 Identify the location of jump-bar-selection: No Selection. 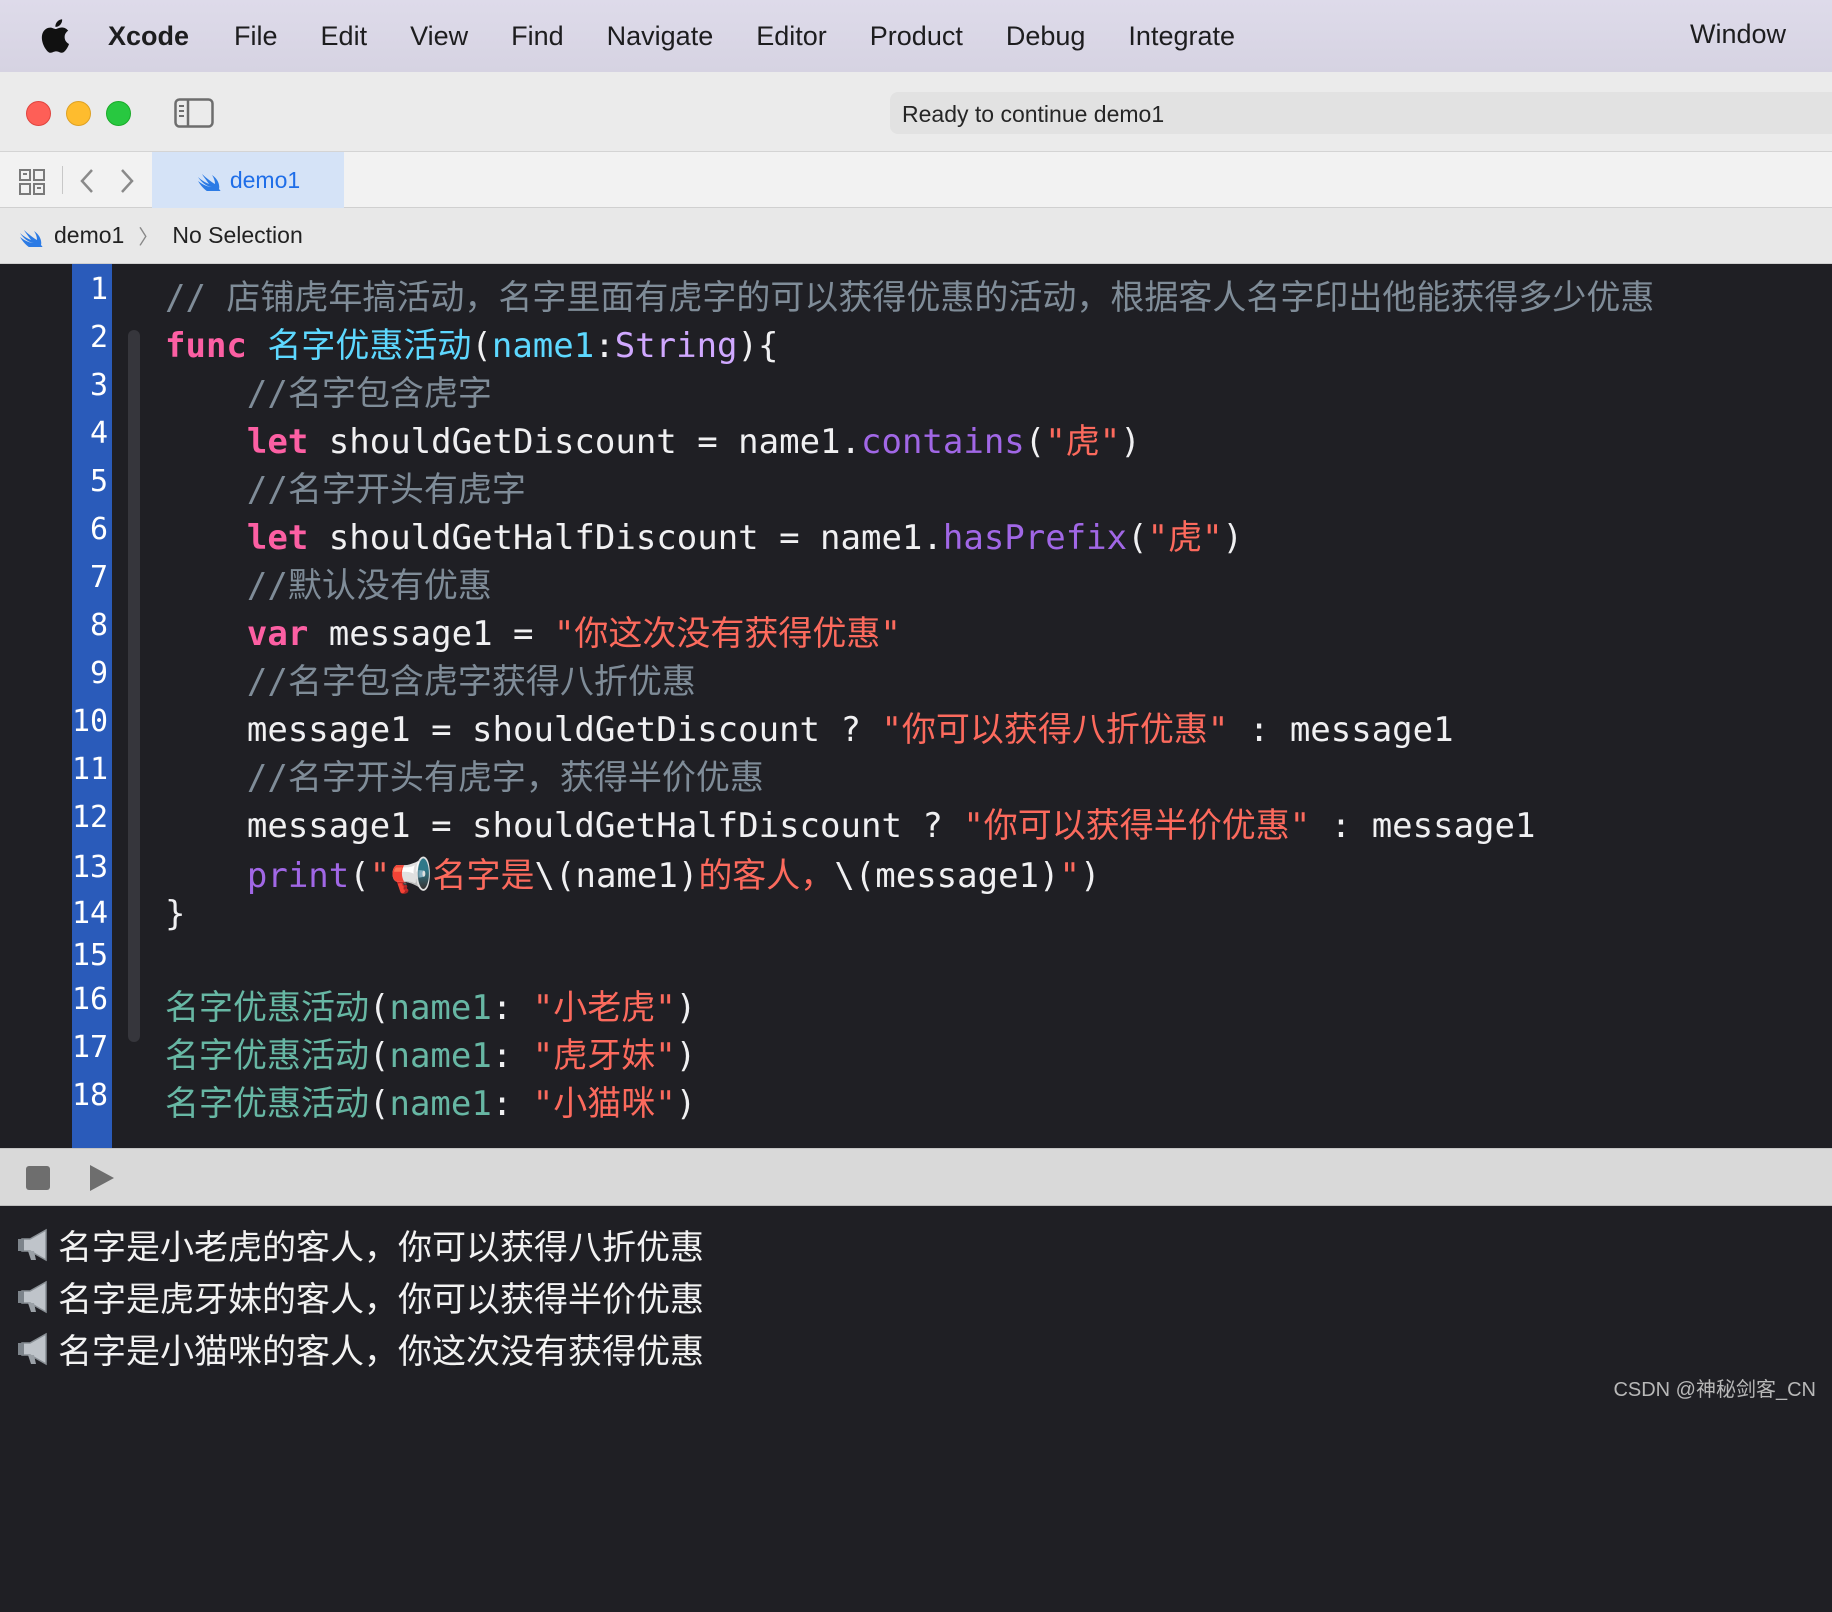
(237, 235).